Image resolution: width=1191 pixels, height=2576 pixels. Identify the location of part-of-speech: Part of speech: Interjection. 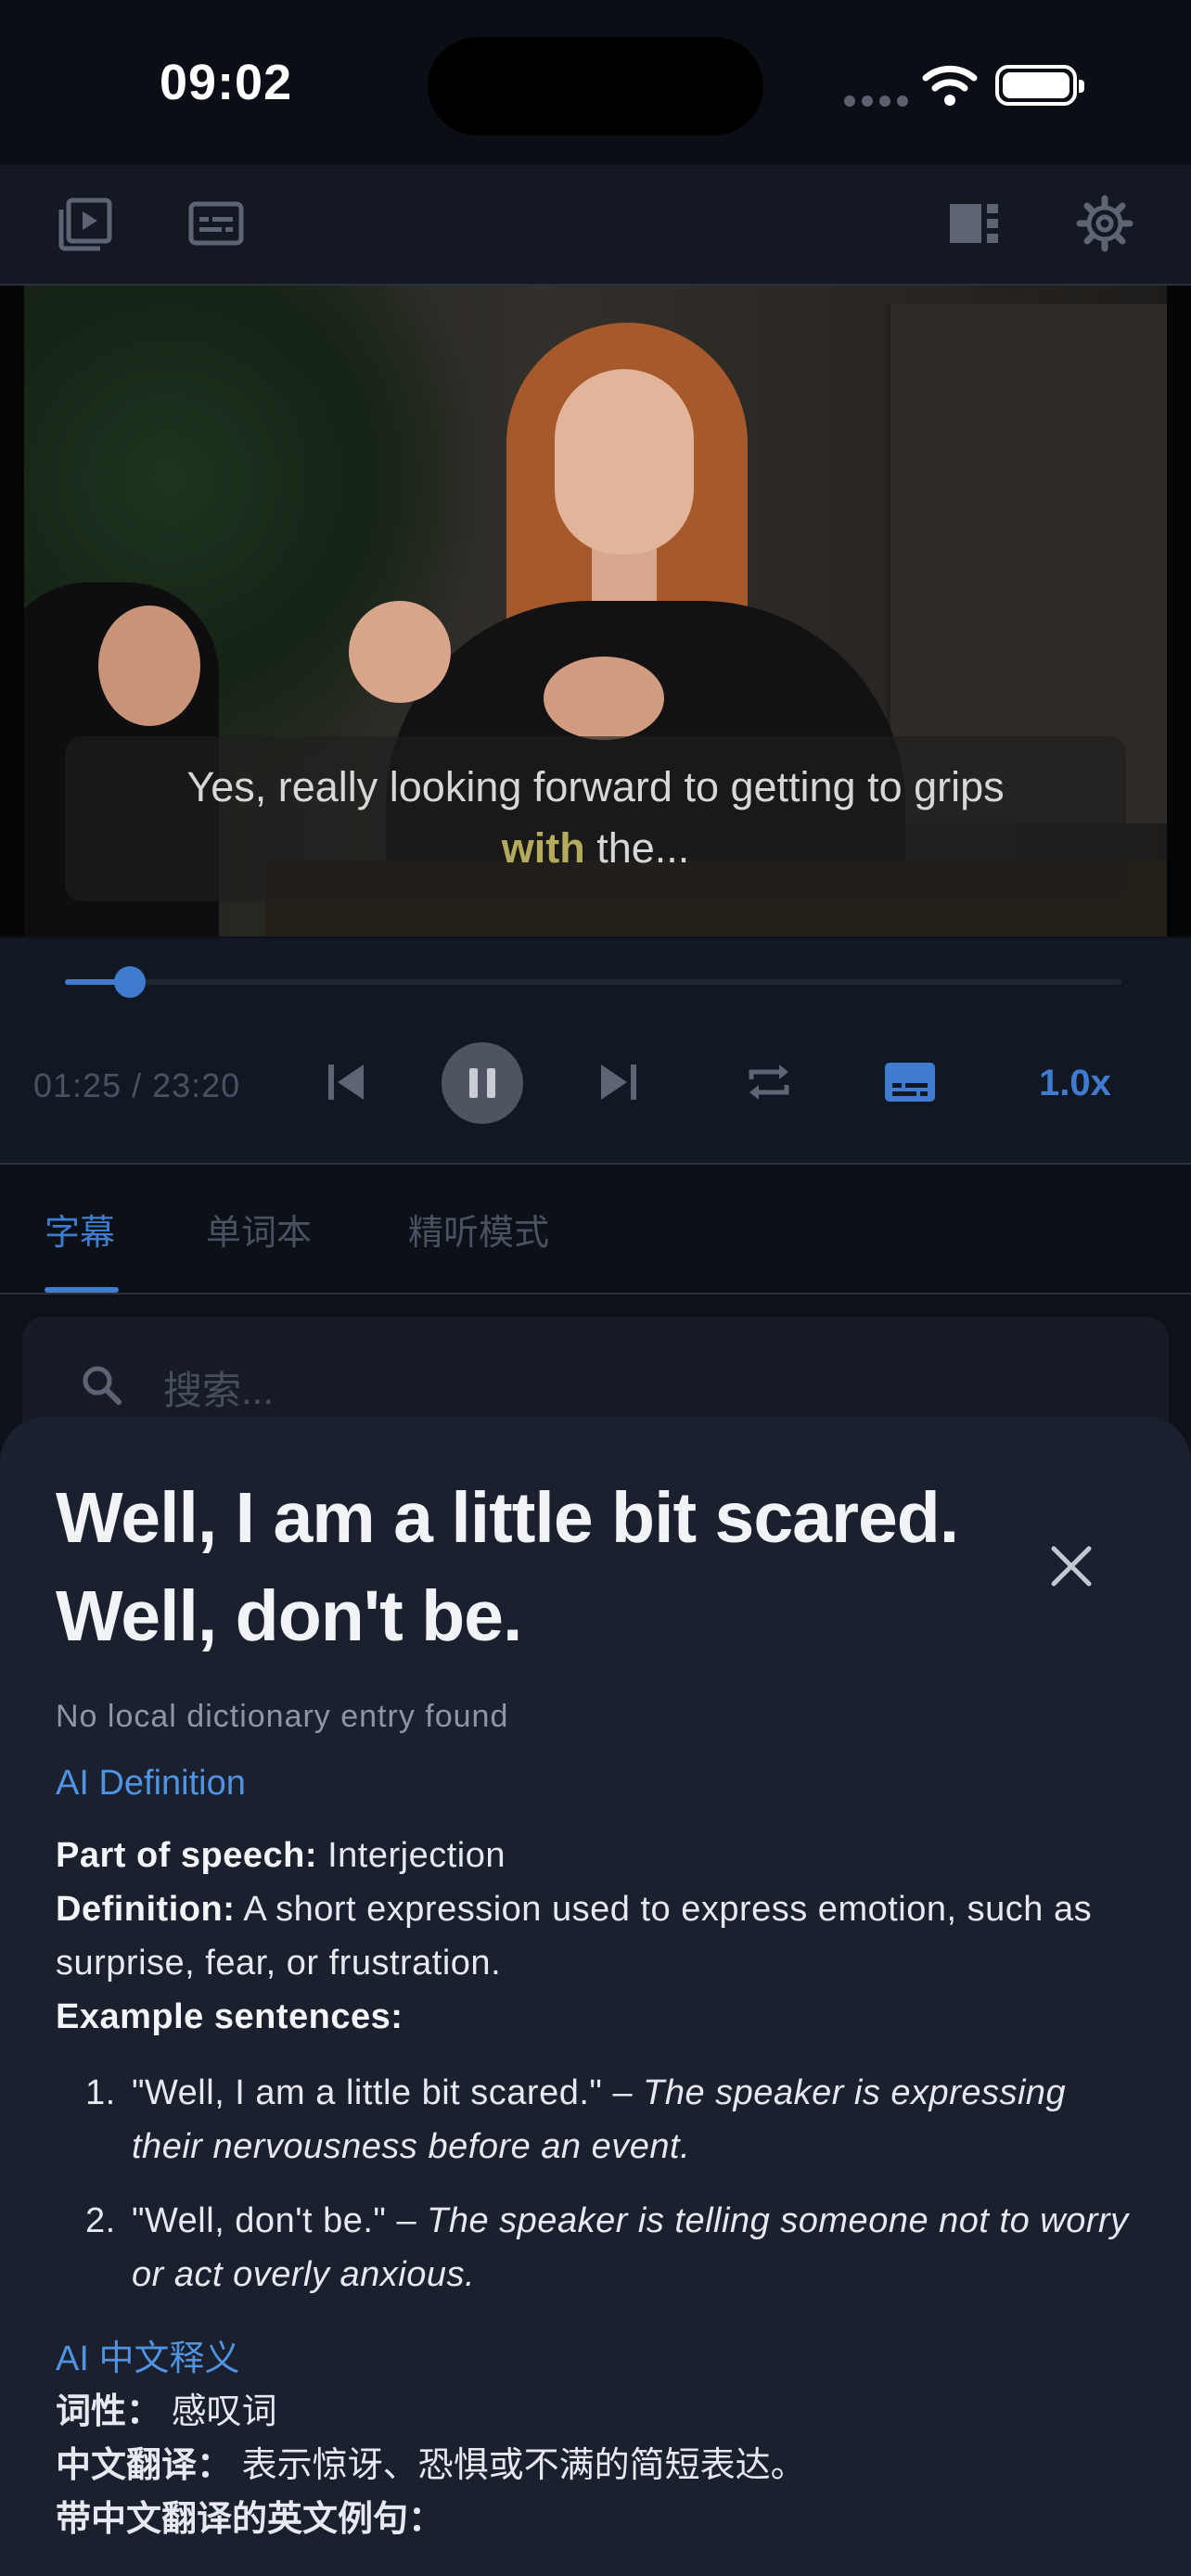
(281, 1855).